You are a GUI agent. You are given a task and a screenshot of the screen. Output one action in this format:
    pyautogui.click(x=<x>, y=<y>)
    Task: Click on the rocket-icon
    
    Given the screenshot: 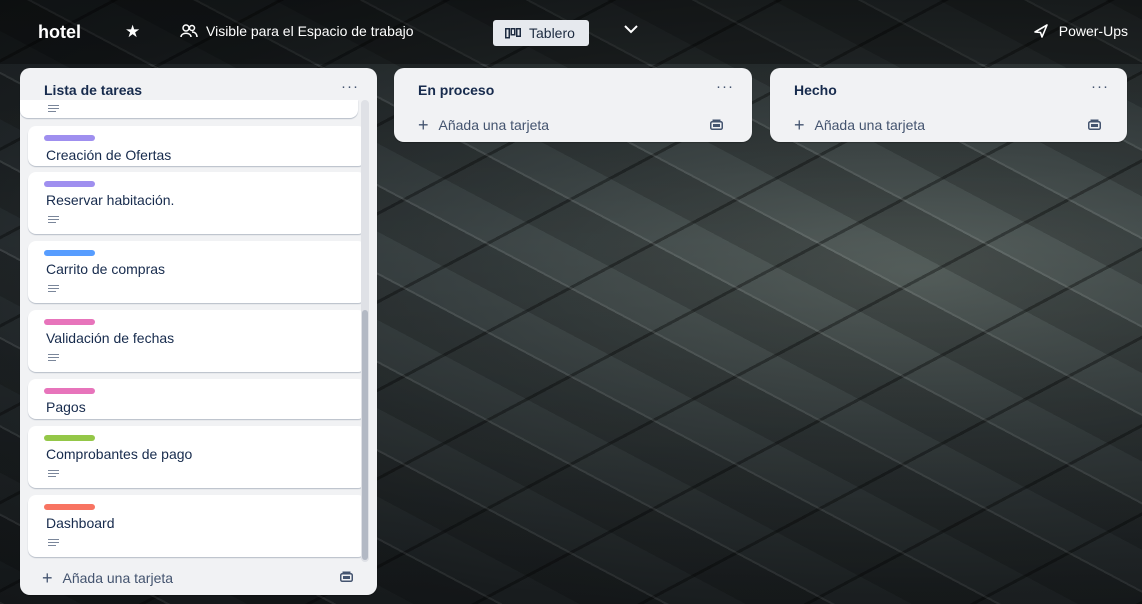 What is the action you would take?
    pyautogui.click(x=1040, y=31)
    